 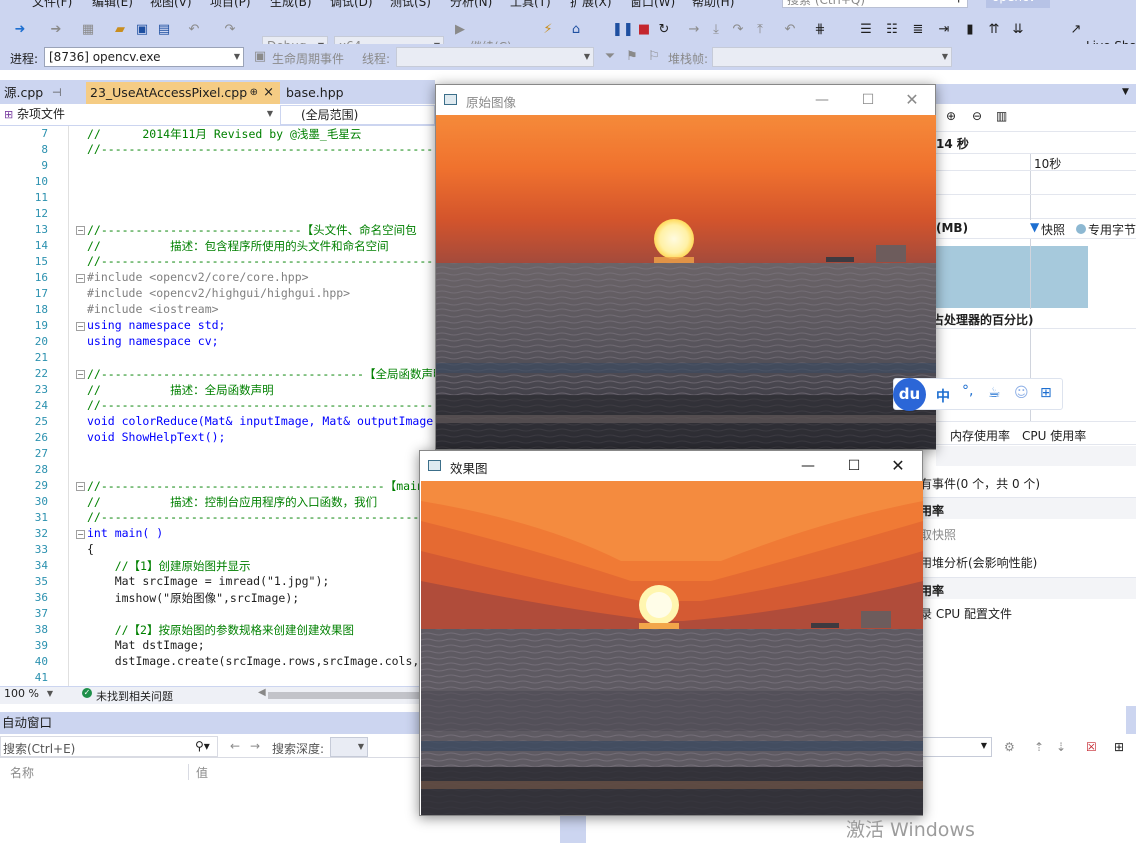 What do you see at coordinates (970, 30) in the screenshot?
I see `bookmark-icon: ▮` at bounding box center [970, 30].